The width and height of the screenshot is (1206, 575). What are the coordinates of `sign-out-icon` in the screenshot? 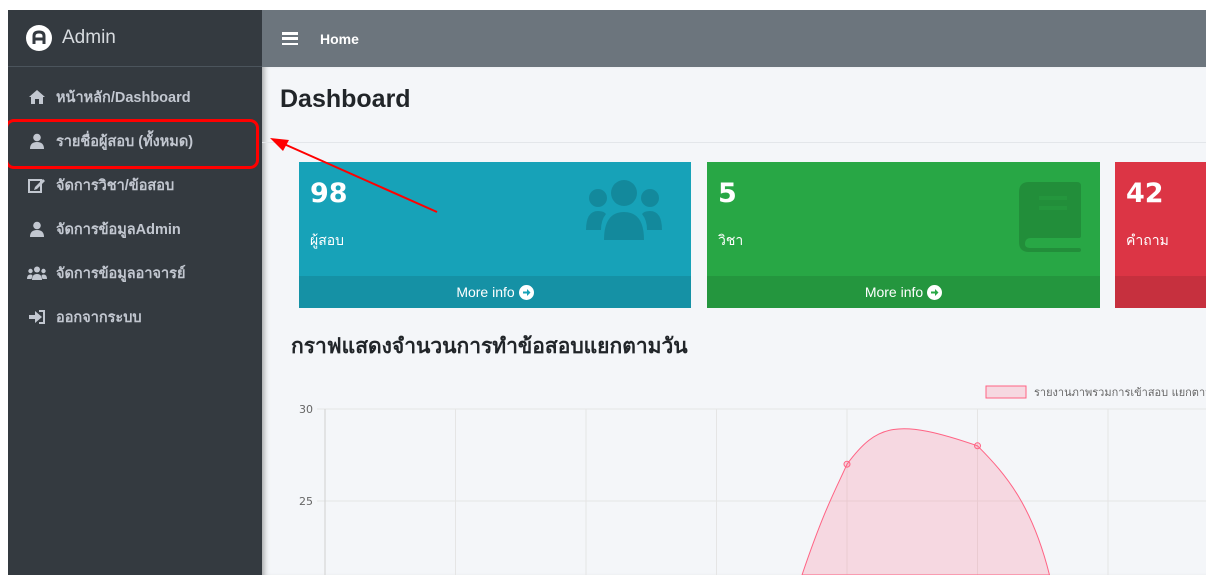 It's located at (37, 317).